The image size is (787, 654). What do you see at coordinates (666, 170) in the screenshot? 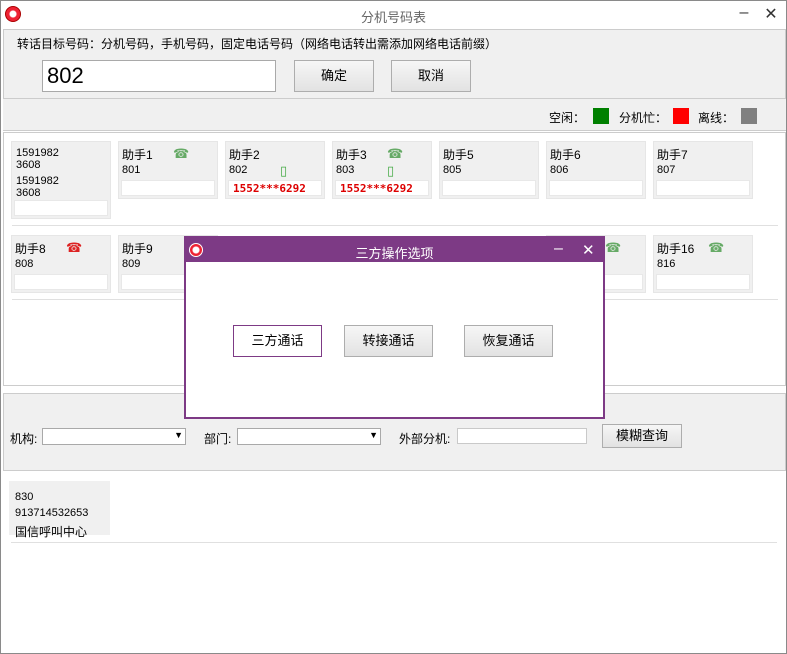
I see `card-number: 807` at bounding box center [666, 170].